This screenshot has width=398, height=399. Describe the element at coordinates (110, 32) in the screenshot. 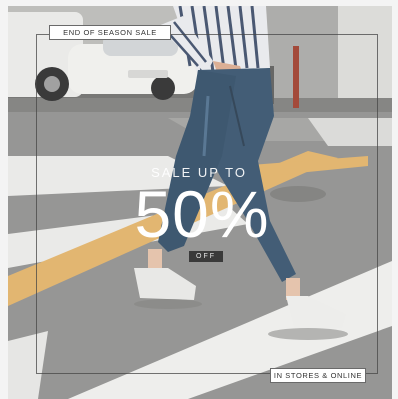

I see `season-sale-tag: END OF SEASON SALE` at that location.